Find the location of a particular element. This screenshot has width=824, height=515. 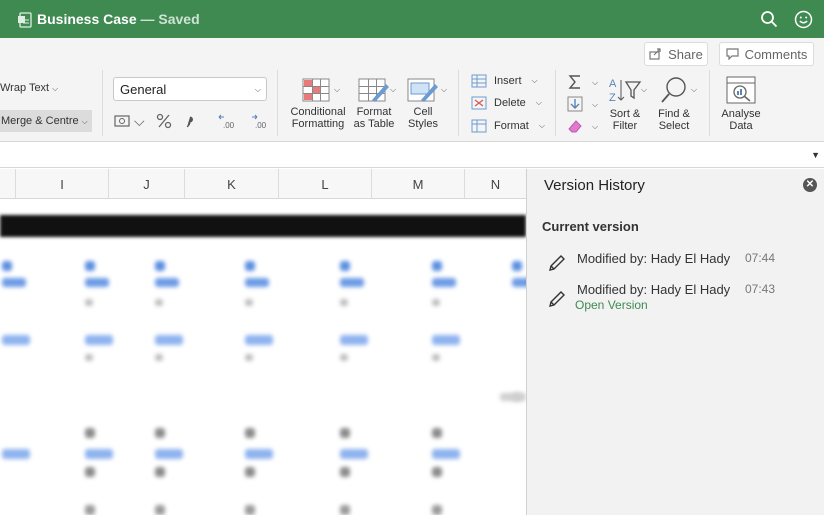

conditional-formatting-icon is located at coordinates (316, 90).